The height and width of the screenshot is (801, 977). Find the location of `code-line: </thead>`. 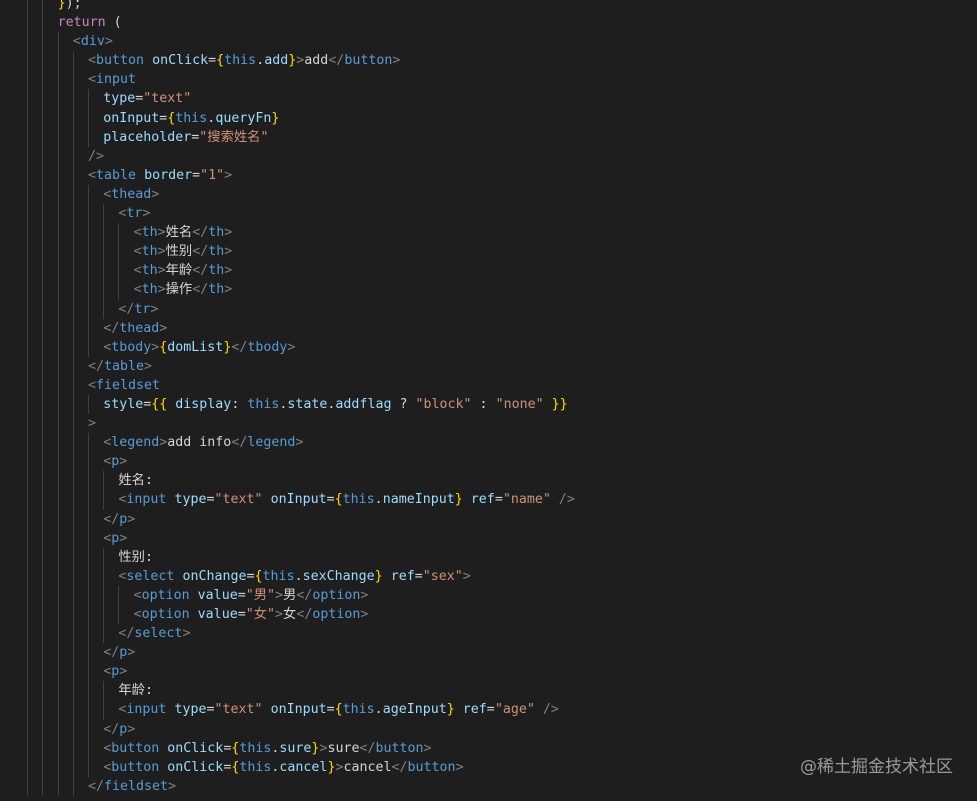

code-line: </thead> is located at coordinates (488, 328).